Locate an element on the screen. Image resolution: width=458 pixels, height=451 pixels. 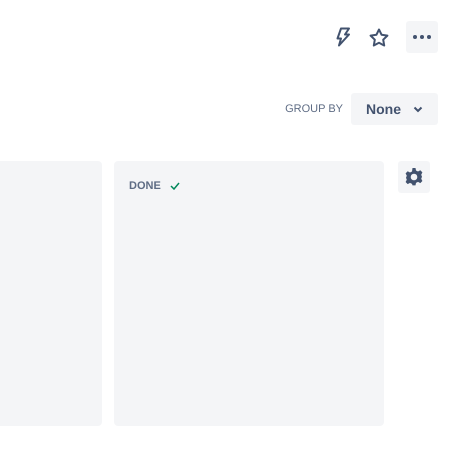
more-icon is located at coordinates (422, 37).